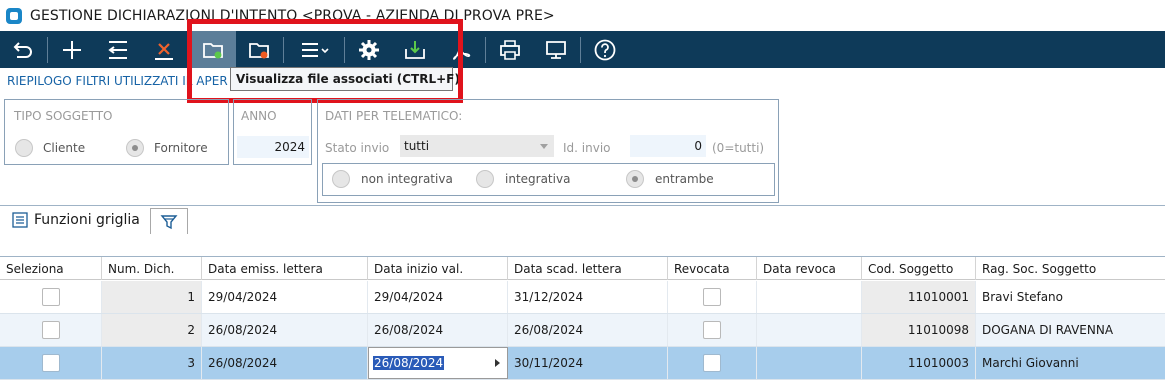  Describe the element at coordinates (341, 179) in the screenshot. I see `radio-non-integrativa` at that location.